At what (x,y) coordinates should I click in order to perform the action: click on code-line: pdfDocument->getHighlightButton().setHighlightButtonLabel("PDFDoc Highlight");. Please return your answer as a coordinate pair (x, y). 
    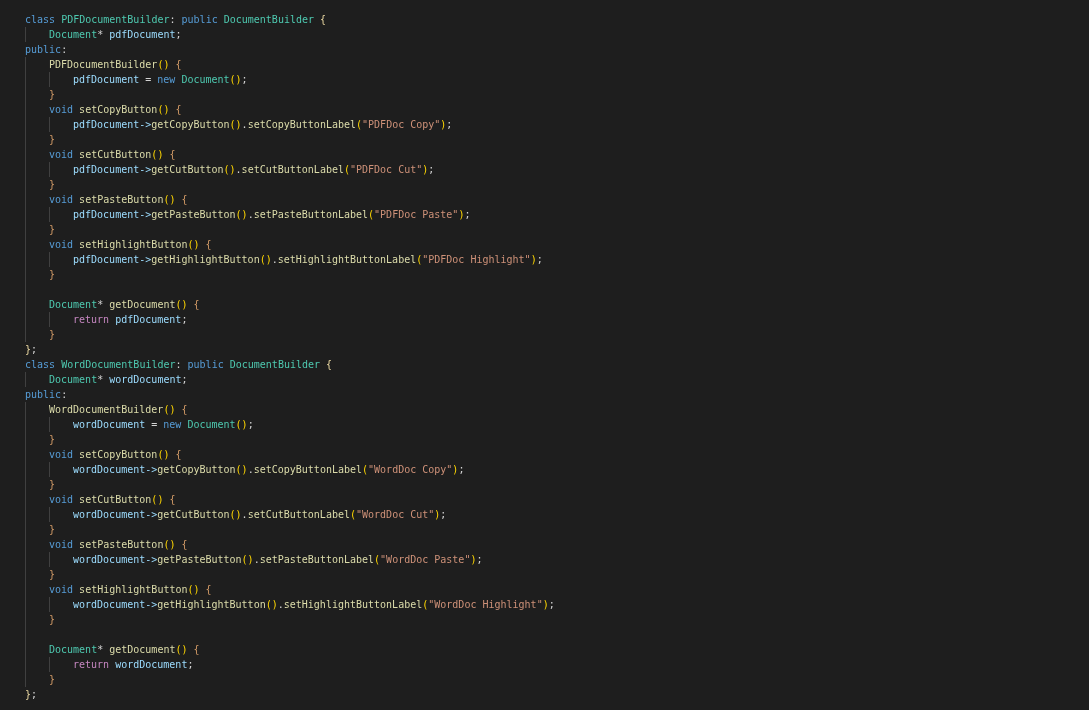
    Looking at the image, I should click on (308, 260).